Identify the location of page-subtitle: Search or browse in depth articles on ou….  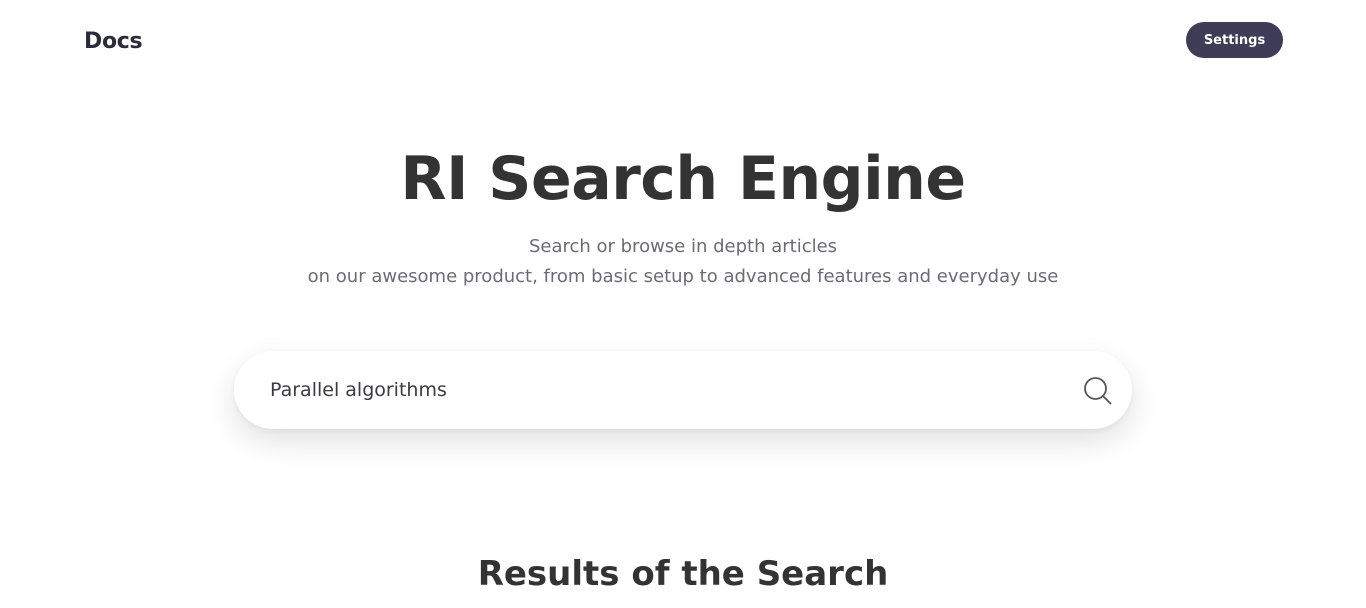
(683, 262).